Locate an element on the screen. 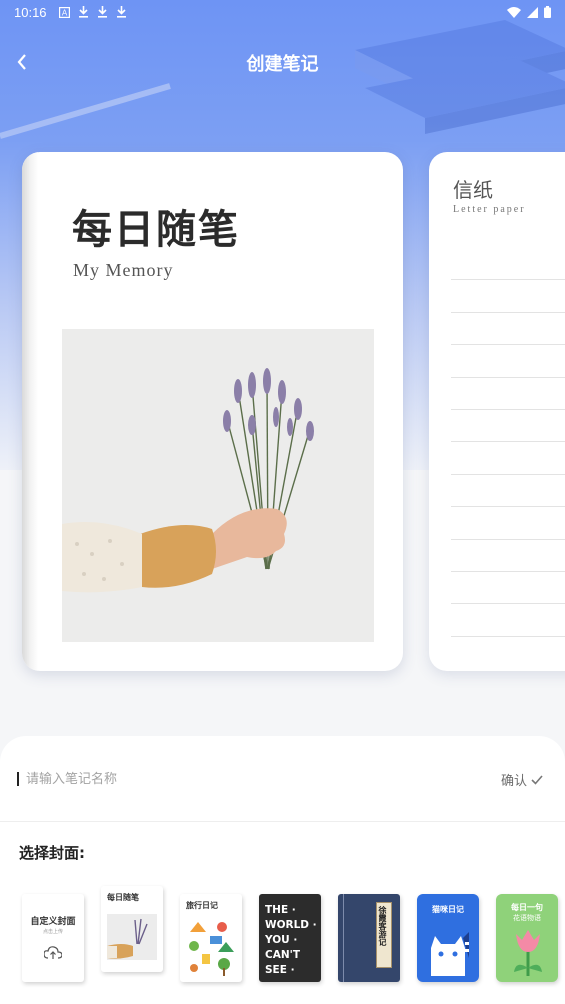  letter-card-title: 信纸 is located at coordinates (473, 190).